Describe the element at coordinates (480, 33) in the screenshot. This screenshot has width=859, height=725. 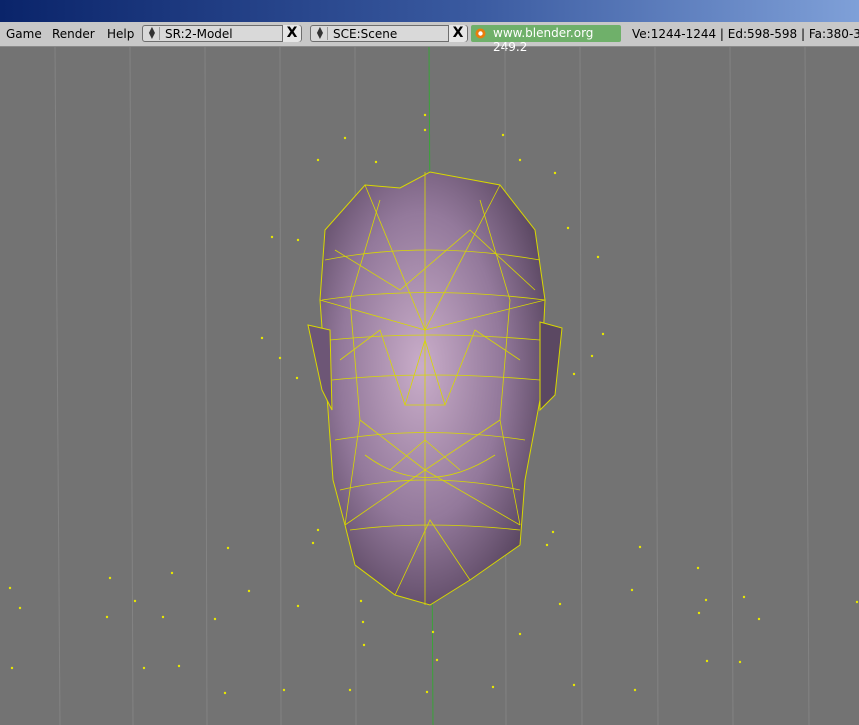
I see `blender-logo-icon` at that location.